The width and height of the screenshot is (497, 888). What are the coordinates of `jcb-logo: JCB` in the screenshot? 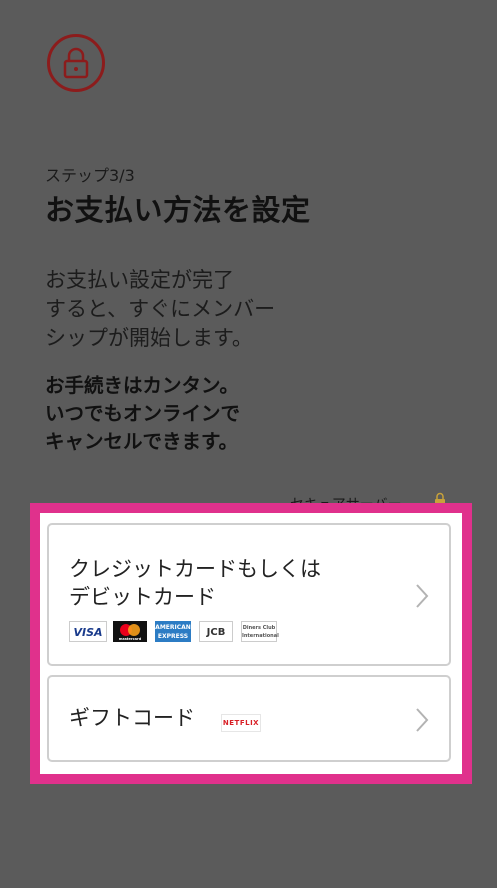 It's located at (216, 631).